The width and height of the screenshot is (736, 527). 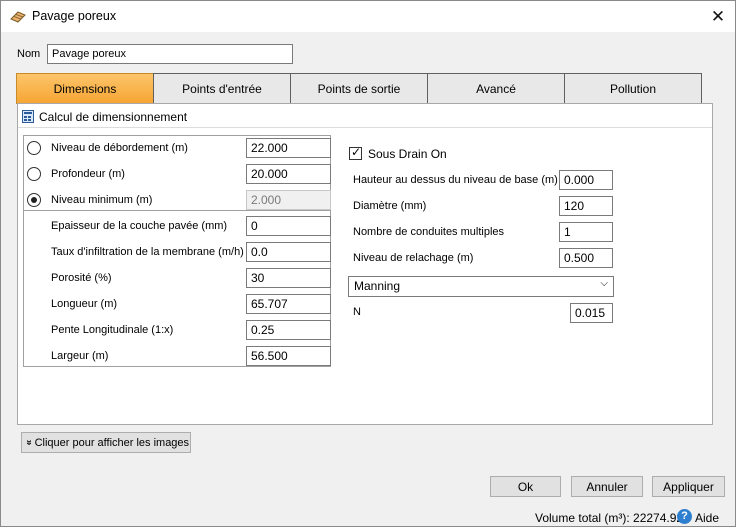 I want to click on window-title: Pavage poreux, so click(x=74, y=16).